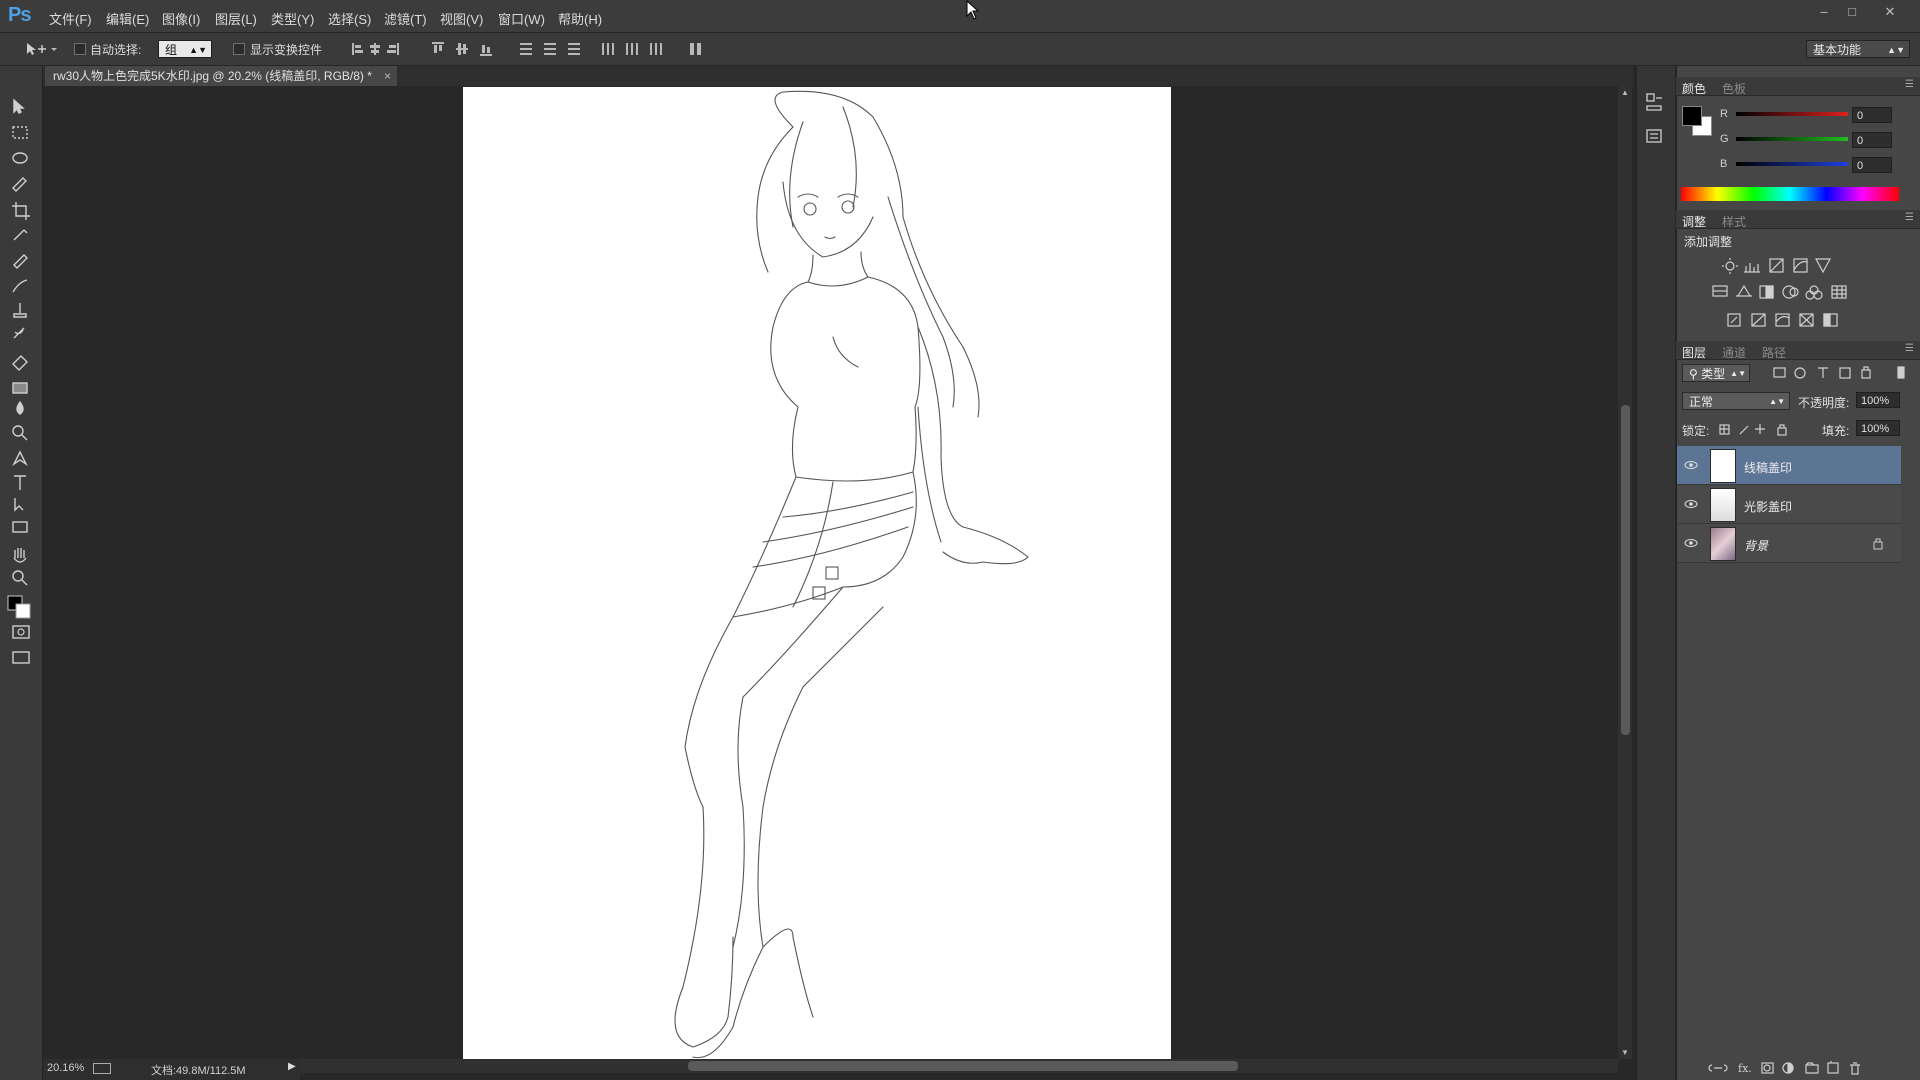 The height and width of the screenshot is (1080, 1920). I want to click on menu-image: 图像(I), so click(181, 18).